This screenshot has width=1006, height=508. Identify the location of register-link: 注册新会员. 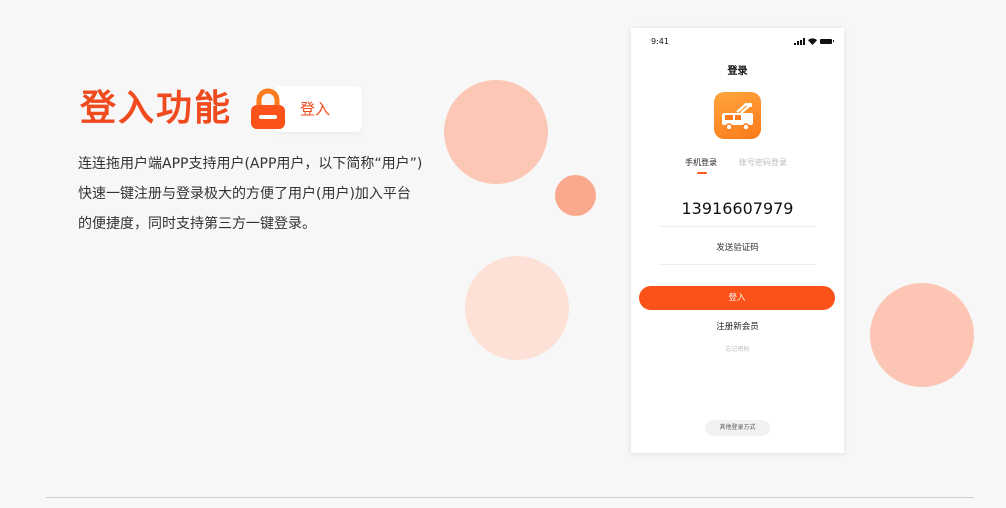
(737, 326).